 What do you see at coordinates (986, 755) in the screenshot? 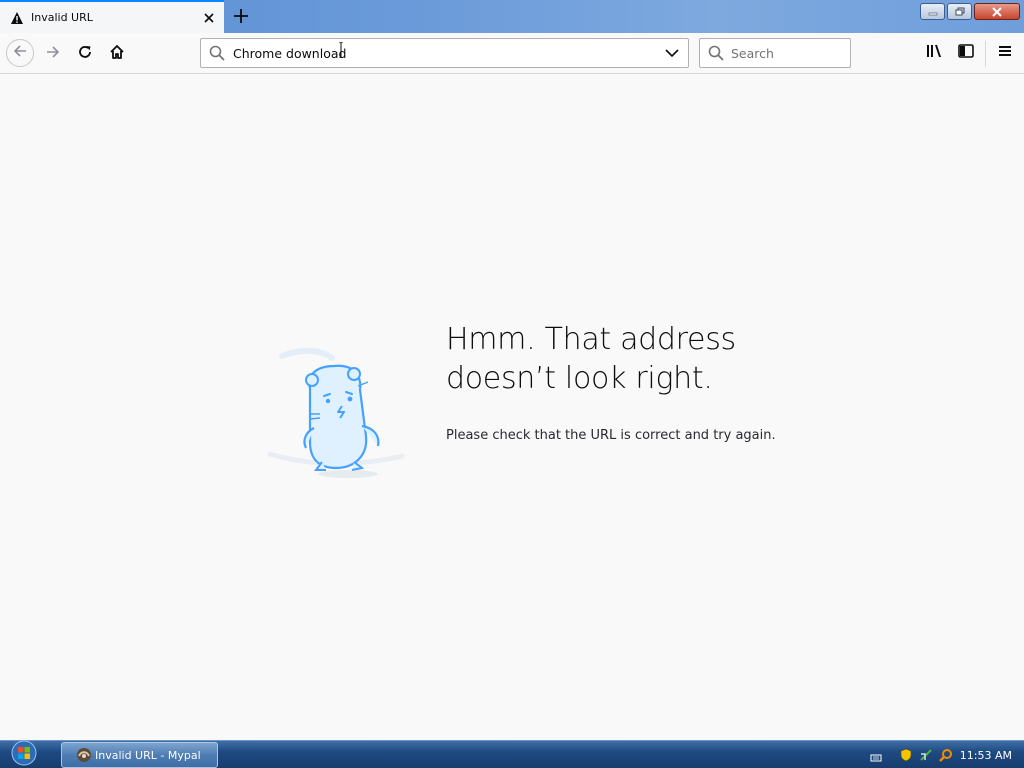
I see `clock: 11:53 AM` at bounding box center [986, 755].